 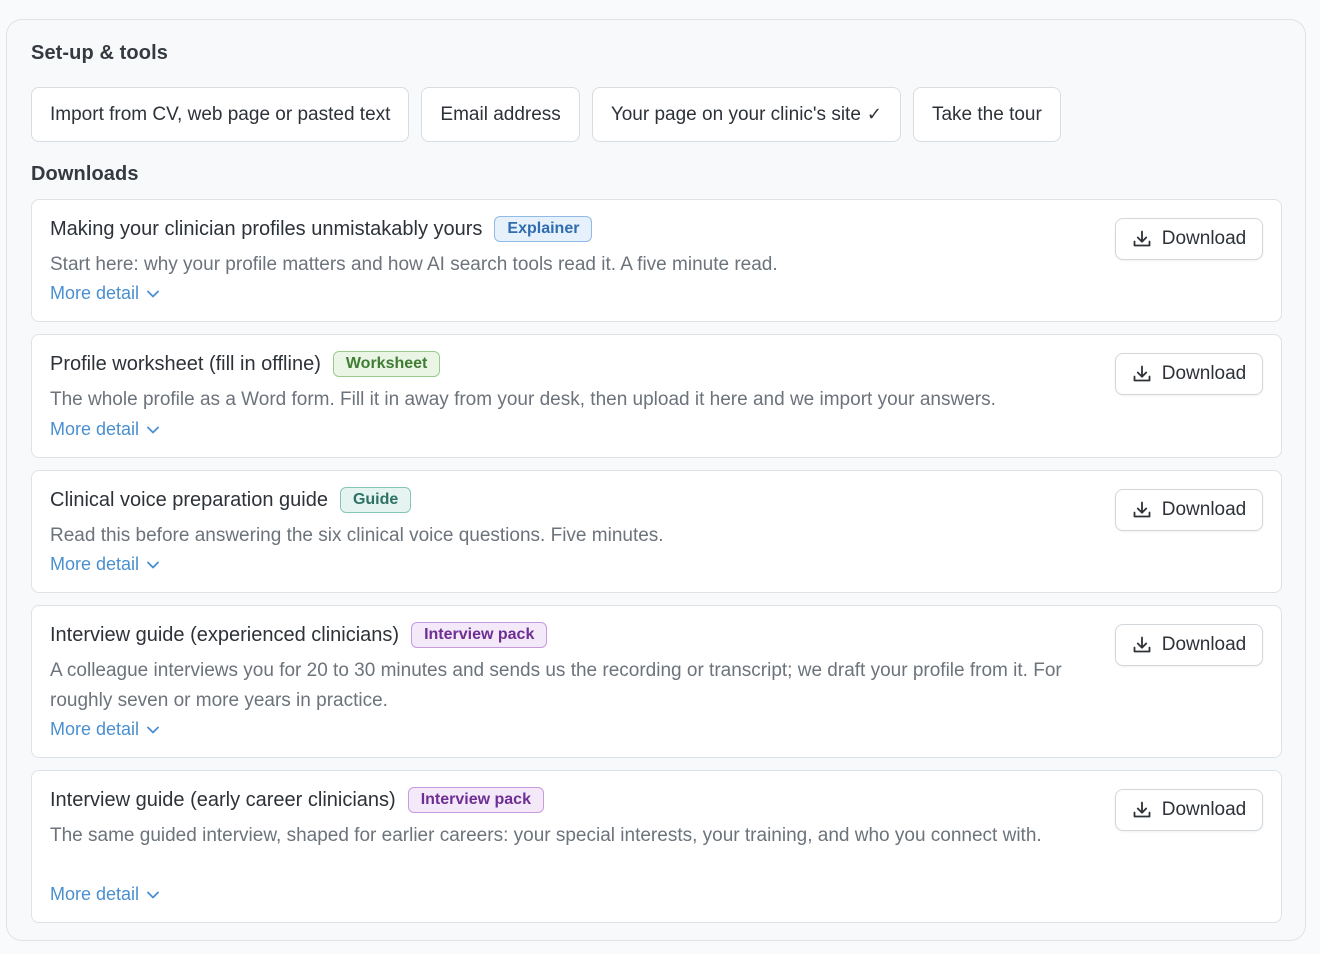 I want to click on check-icon: ✓, so click(x=874, y=114).